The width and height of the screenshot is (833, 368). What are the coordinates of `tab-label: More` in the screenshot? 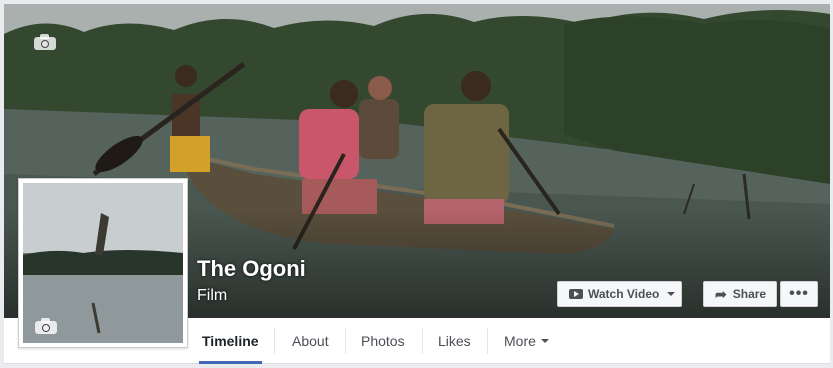 It's located at (520, 341).